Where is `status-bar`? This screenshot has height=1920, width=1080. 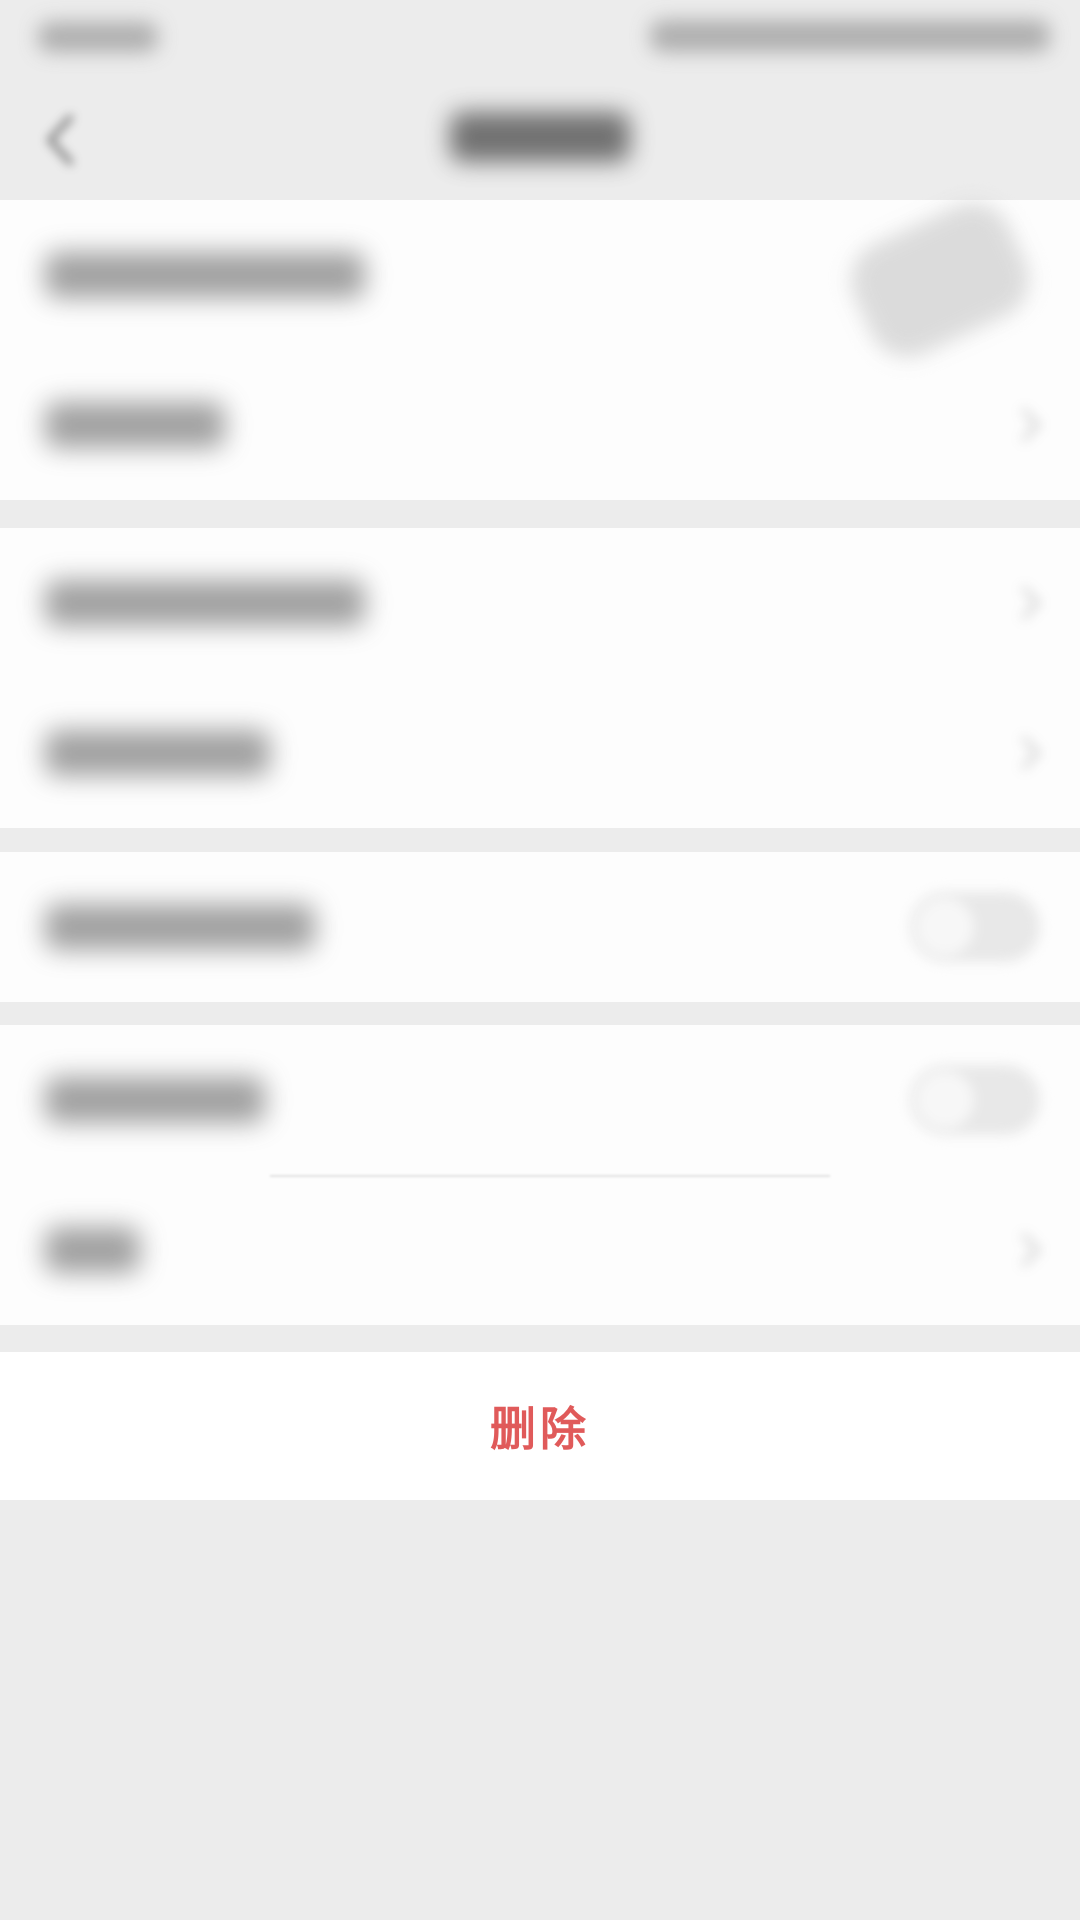 status-bar is located at coordinates (540, 40).